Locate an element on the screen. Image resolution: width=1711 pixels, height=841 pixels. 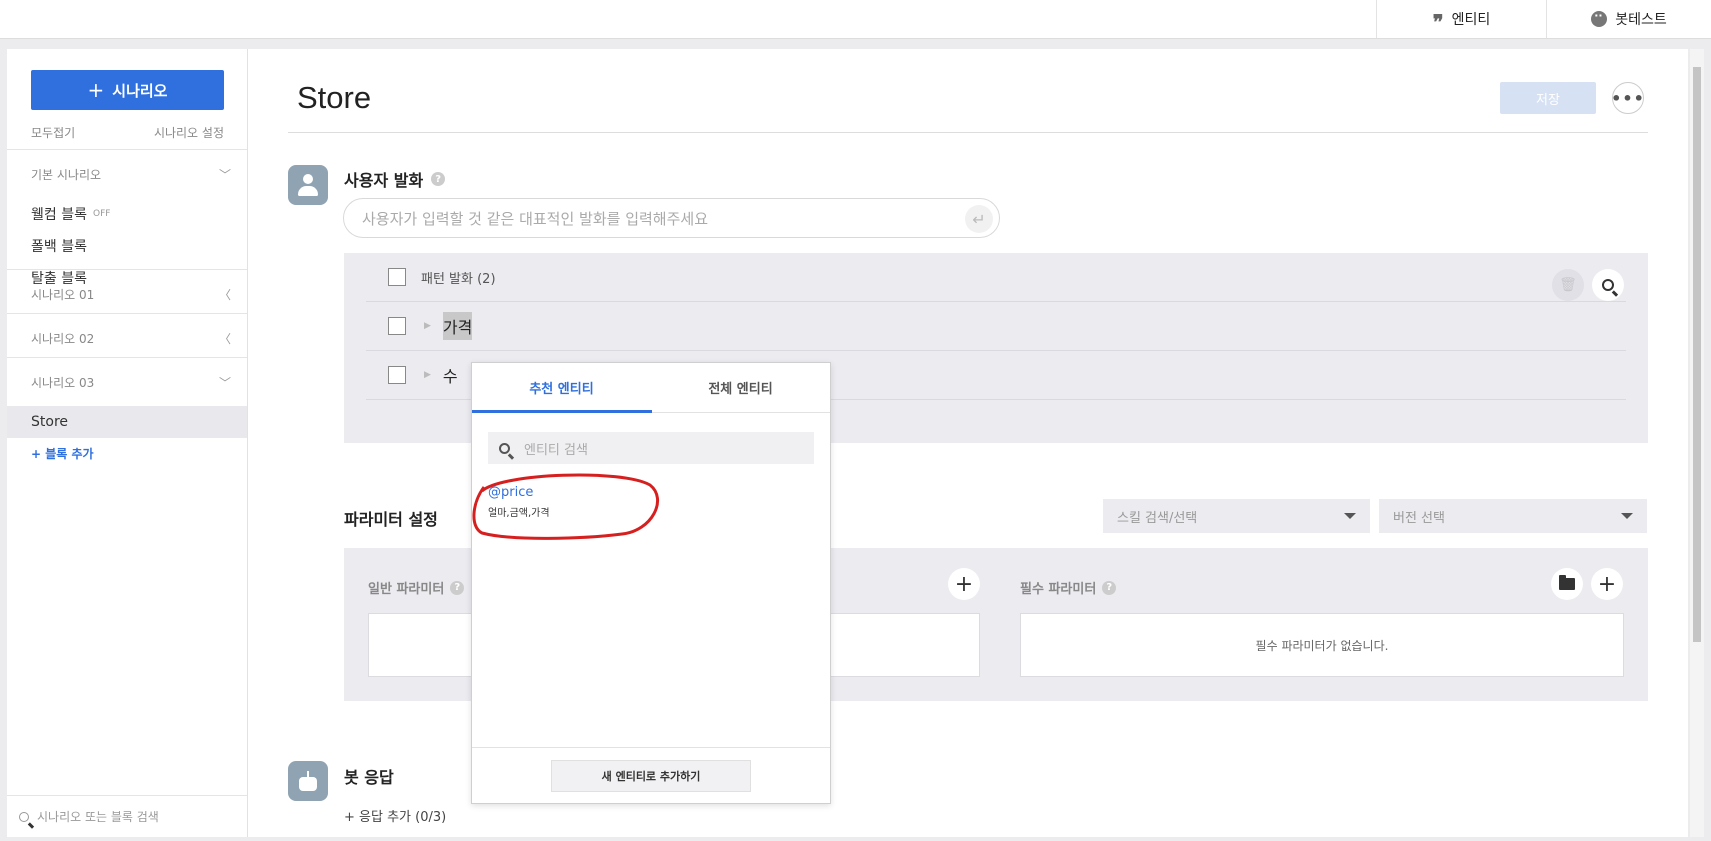
sidebar-search-placeholder: 시나리오 또는 블록 검색 is located at coordinates (98, 817).